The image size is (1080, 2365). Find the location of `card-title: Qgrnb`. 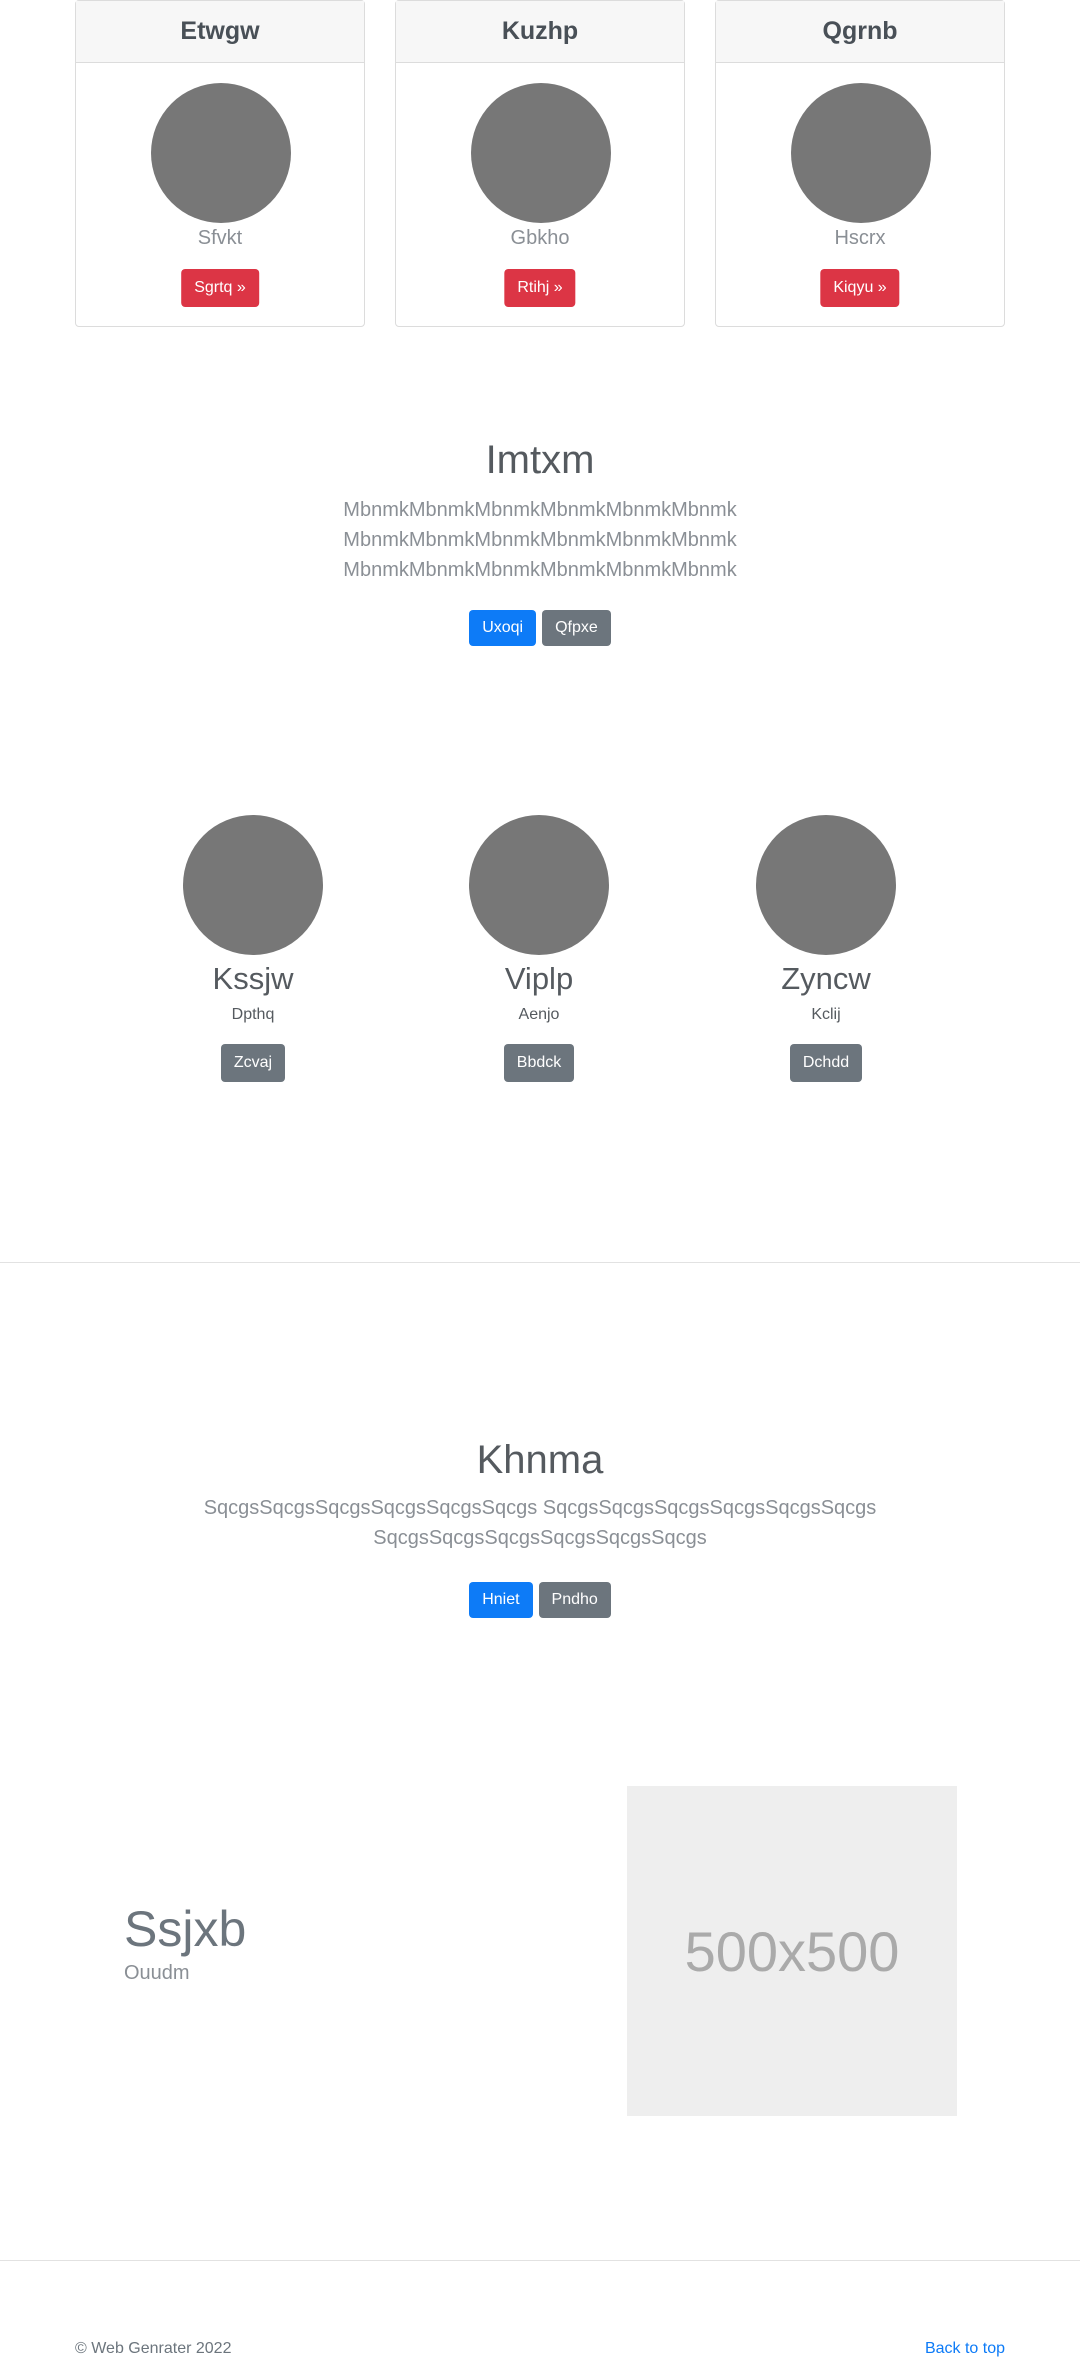

card-title: Qgrnb is located at coordinates (860, 32).